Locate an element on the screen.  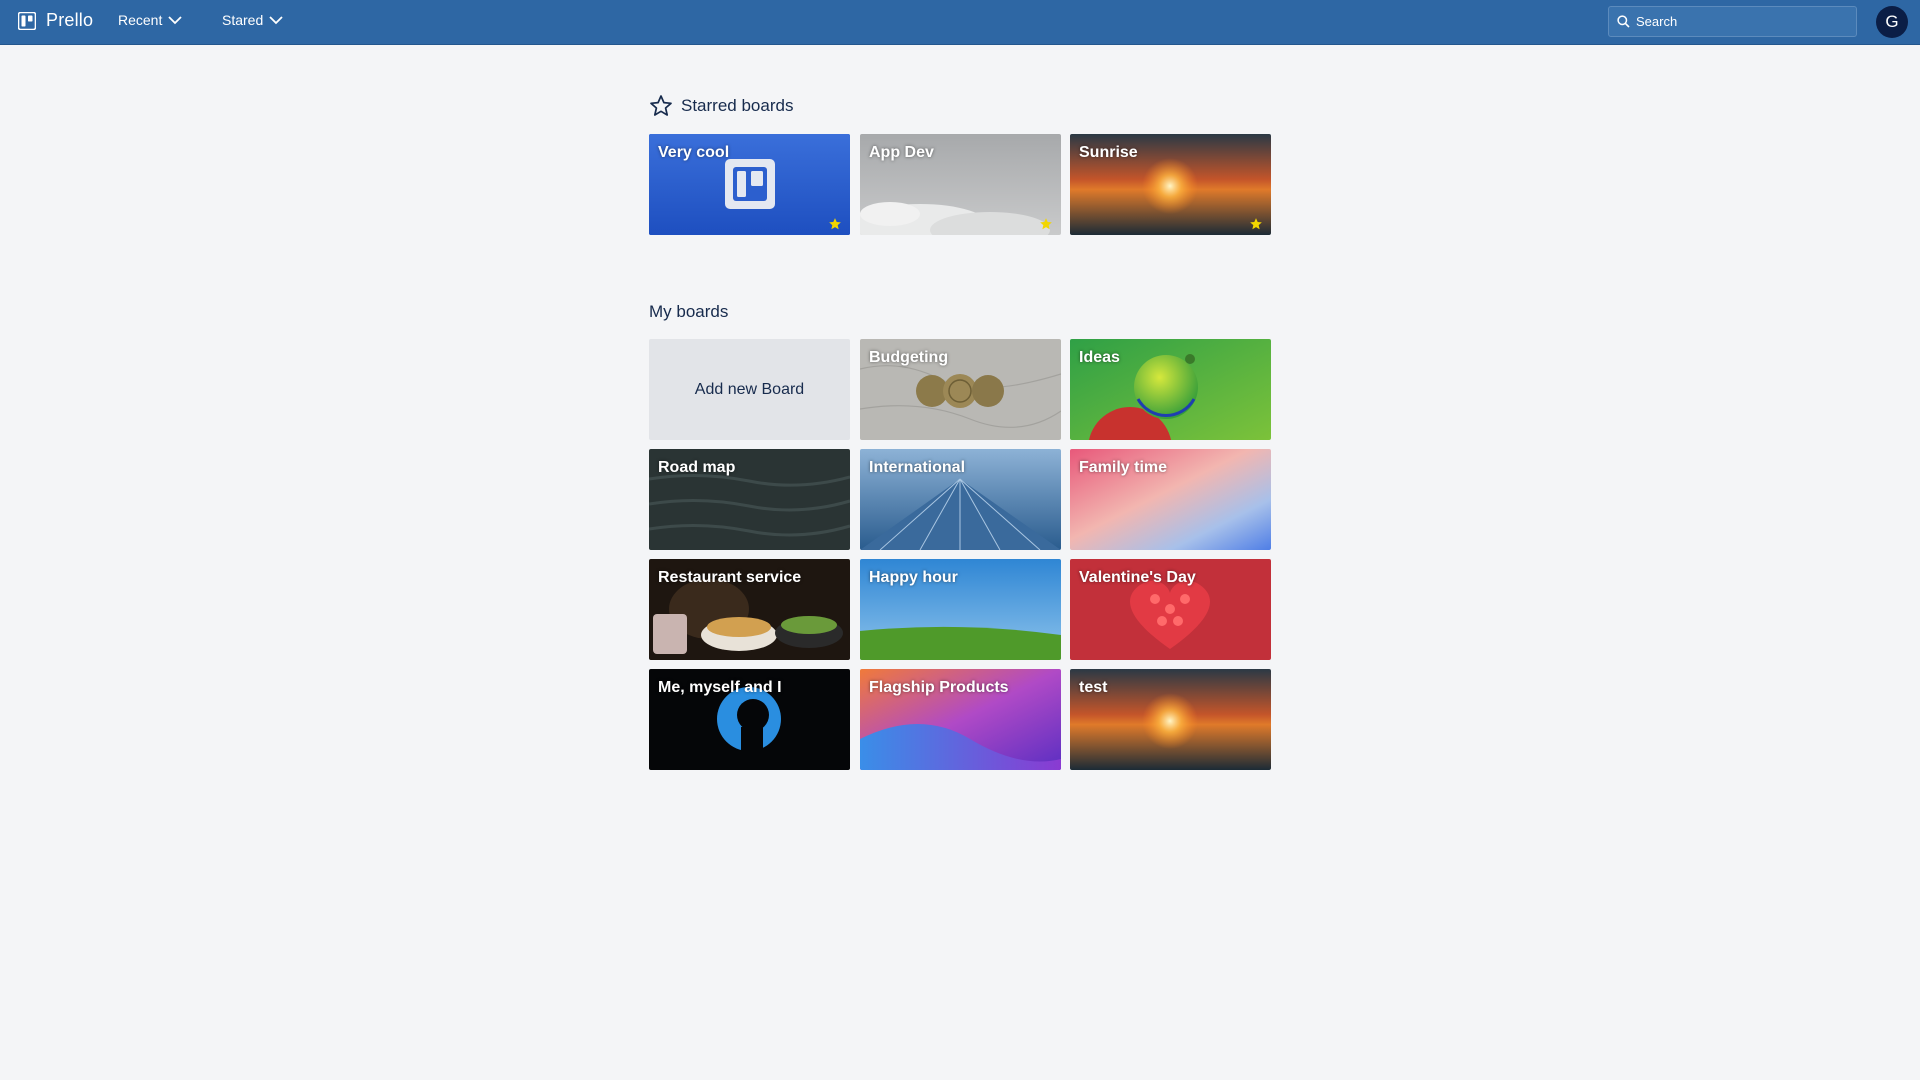
board-title: Valentine's Day is located at coordinates (1137, 577).